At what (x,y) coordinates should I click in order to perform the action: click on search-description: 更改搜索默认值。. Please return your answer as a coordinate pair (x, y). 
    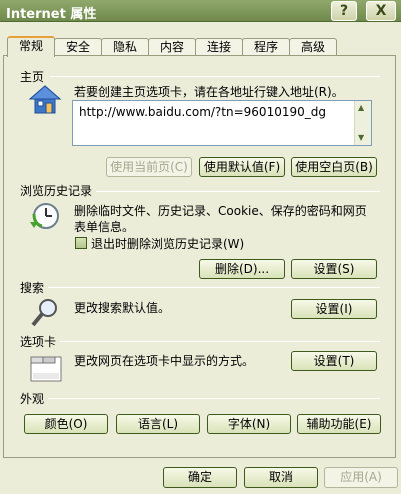
    Looking at the image, I should click on (122, 308).